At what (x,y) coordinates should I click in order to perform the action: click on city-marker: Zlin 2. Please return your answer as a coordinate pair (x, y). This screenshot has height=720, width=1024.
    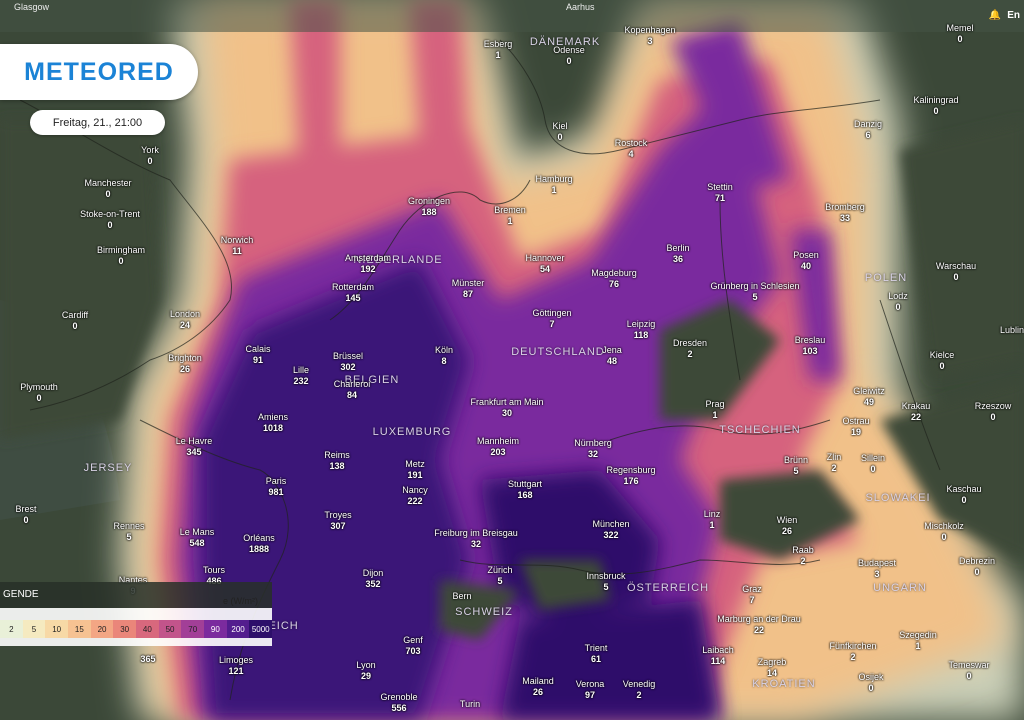
    Looking at the image, I should click on (834, 463).